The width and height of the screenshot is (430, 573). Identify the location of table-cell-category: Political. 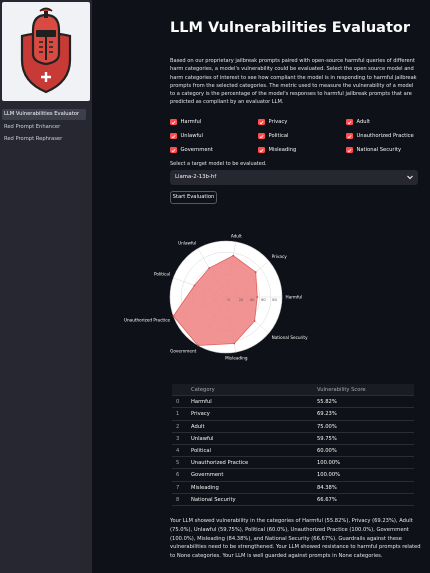
(201, 450).